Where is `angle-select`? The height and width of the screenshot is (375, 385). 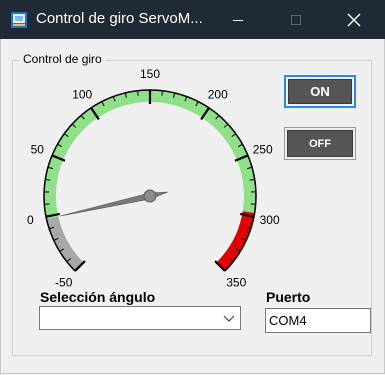 angle-select is located at coordinates (140, 318).